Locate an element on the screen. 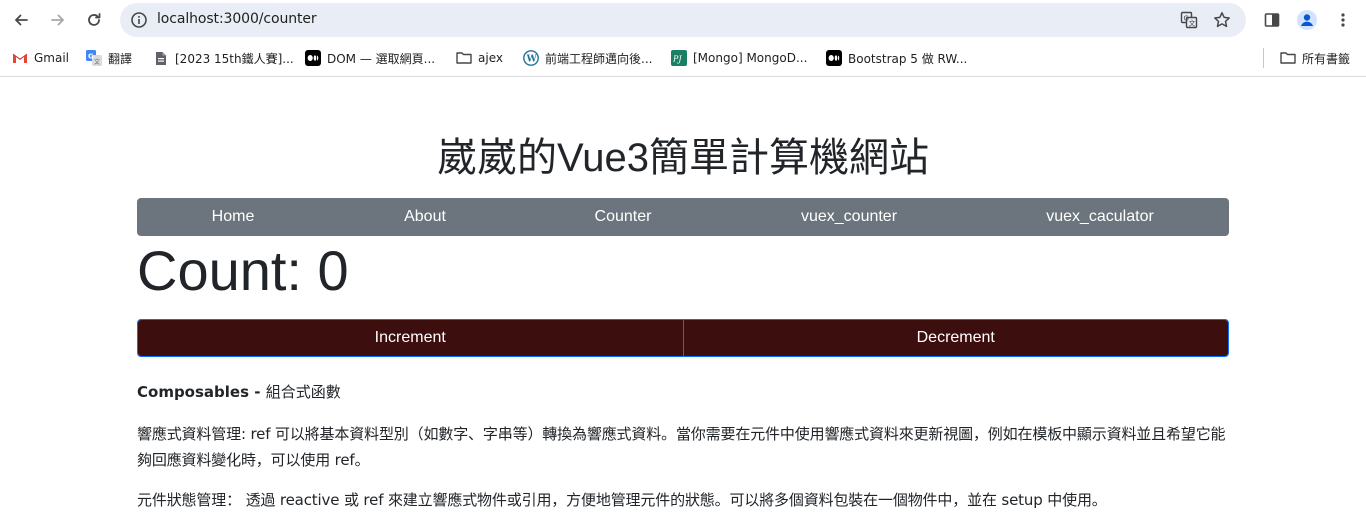 The width and height of the screenshot is (1366, 522). profile-button is located at coordinates (1307, 20).